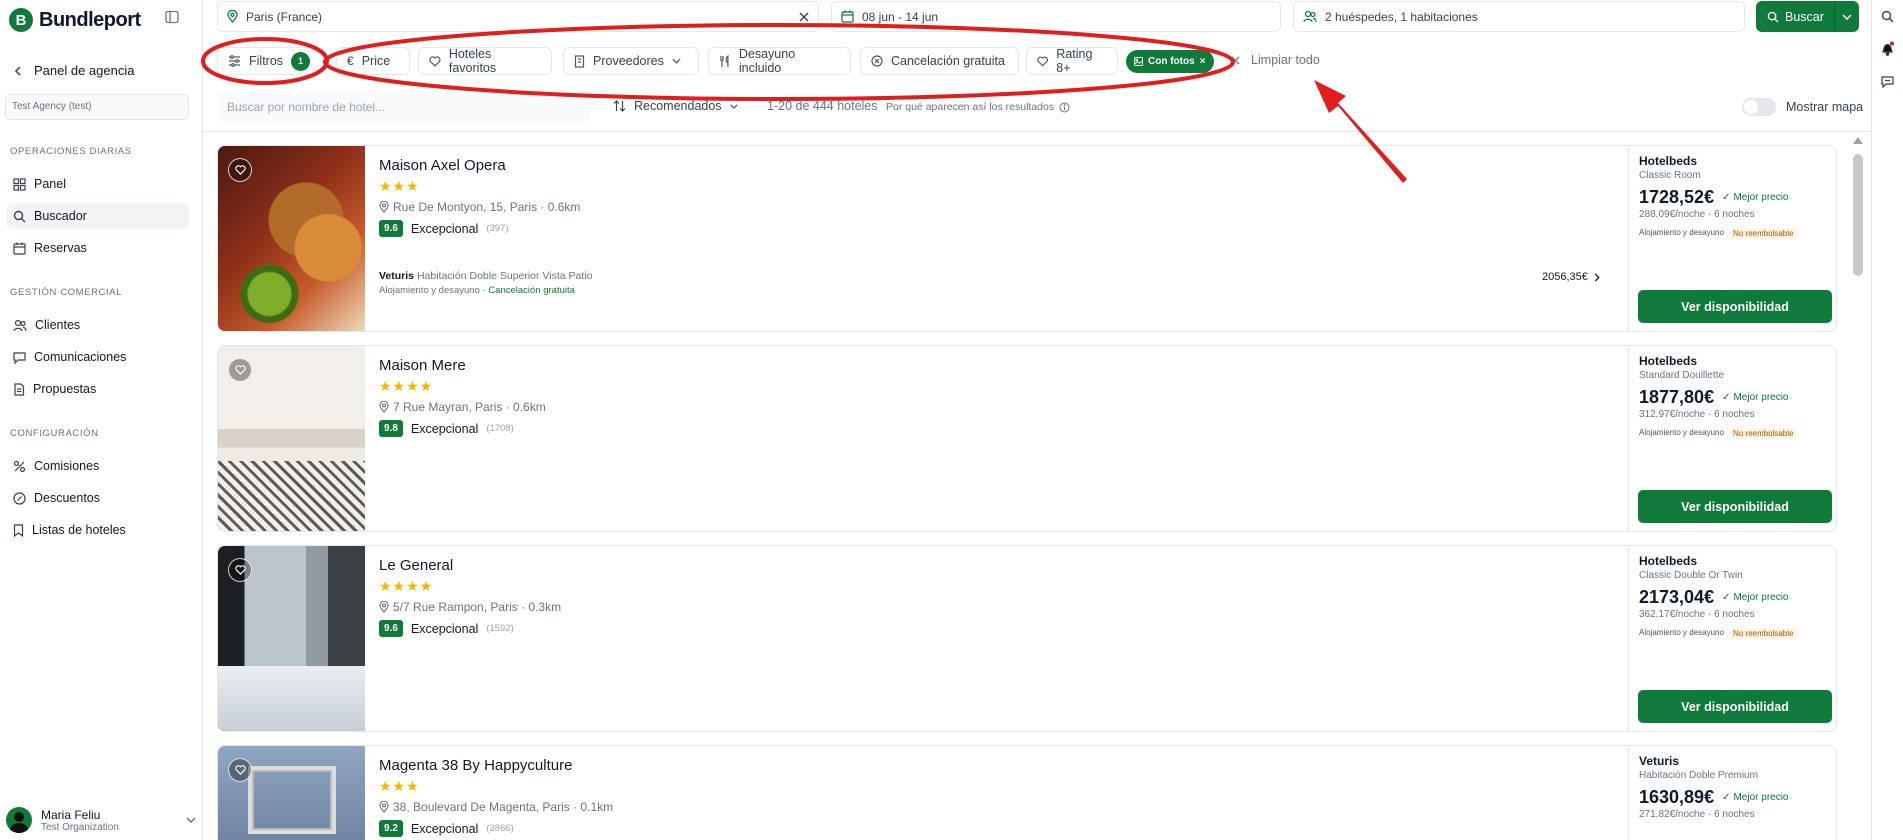 The image size is (1903, 840). What do you see at coordinates (1668, 361) in the screenshot?
I see `provider-name: Hotelbeds` at bounding box center [1668, 361].